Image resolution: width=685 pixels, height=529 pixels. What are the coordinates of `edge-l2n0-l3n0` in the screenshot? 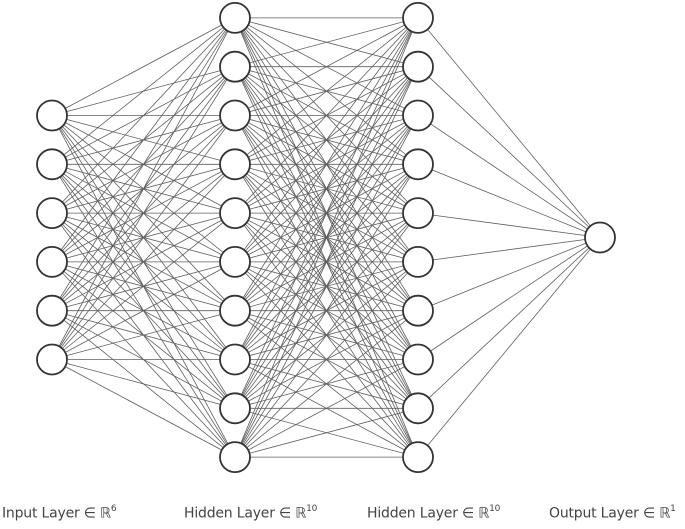 It's located at (509, 127).